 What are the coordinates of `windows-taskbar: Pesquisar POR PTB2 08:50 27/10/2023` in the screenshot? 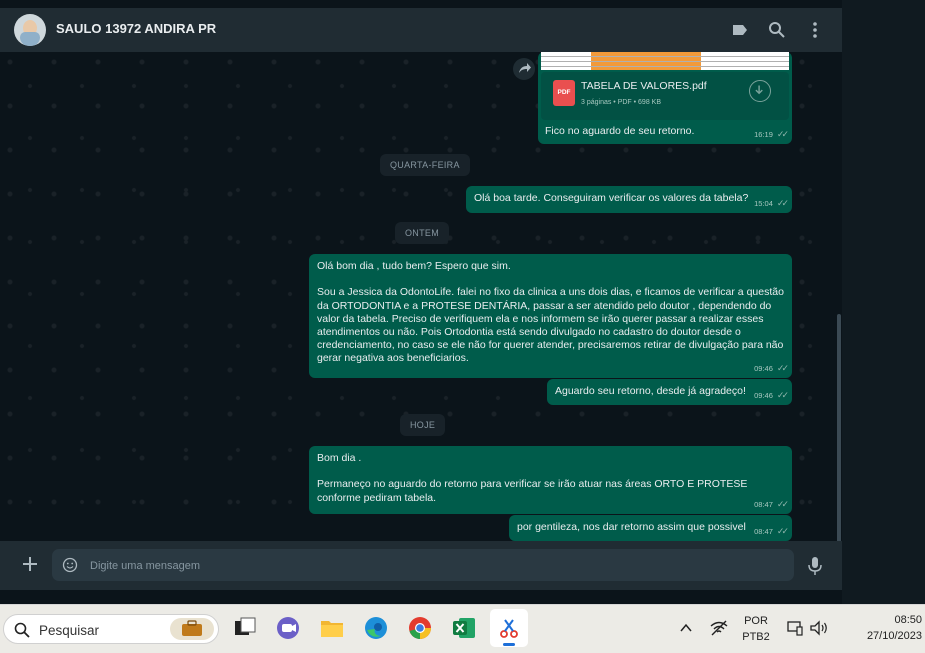 It's located at (462, 628).